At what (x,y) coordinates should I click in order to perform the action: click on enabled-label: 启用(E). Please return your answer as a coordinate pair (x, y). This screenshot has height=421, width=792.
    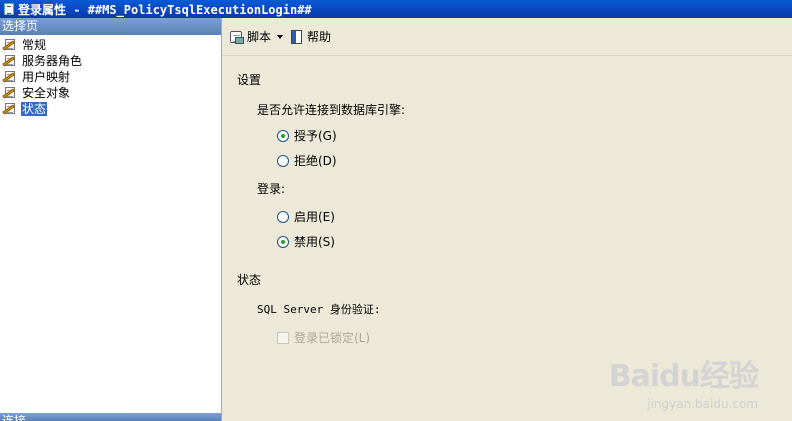
    Looking at the image, I should click on (314, 217).